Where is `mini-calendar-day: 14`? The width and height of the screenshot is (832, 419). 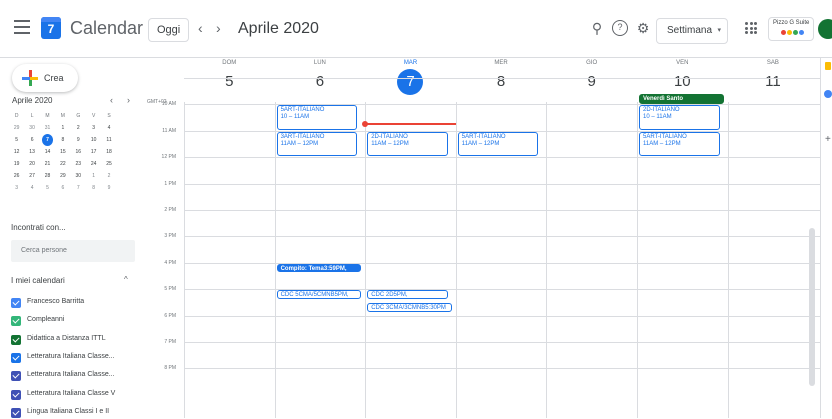
mini-calendar-day: 14 is located at coordinates (47, 152).